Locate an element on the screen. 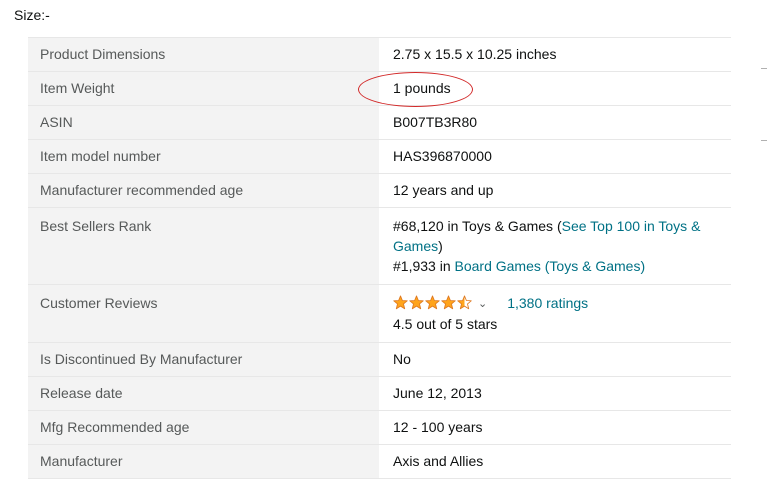 Image resolution: width=767 pixels, height=491 pixels. detail-label: Mfg Recommended age is located at coordinates (203, 427).